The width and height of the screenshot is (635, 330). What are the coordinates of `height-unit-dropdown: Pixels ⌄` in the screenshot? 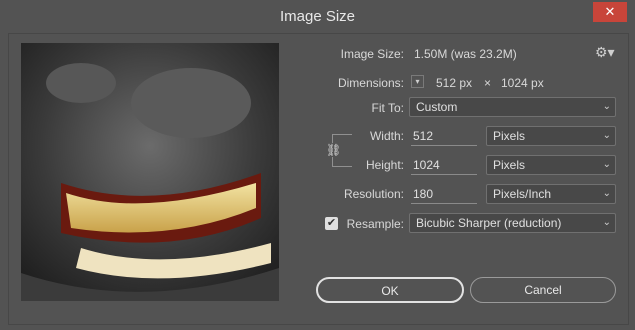 It's located at (551, 165).